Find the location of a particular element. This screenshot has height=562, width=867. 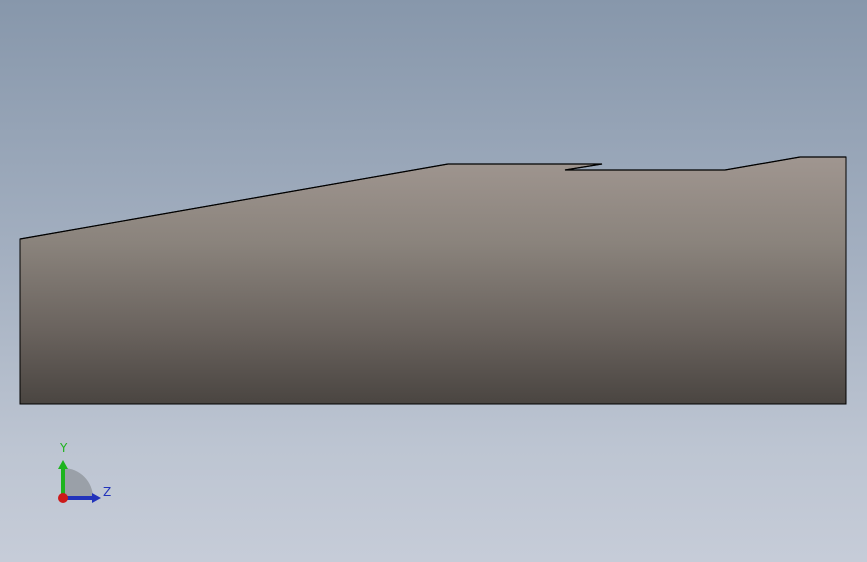

triad-plane-indicator is located at coordinates (78, 483).